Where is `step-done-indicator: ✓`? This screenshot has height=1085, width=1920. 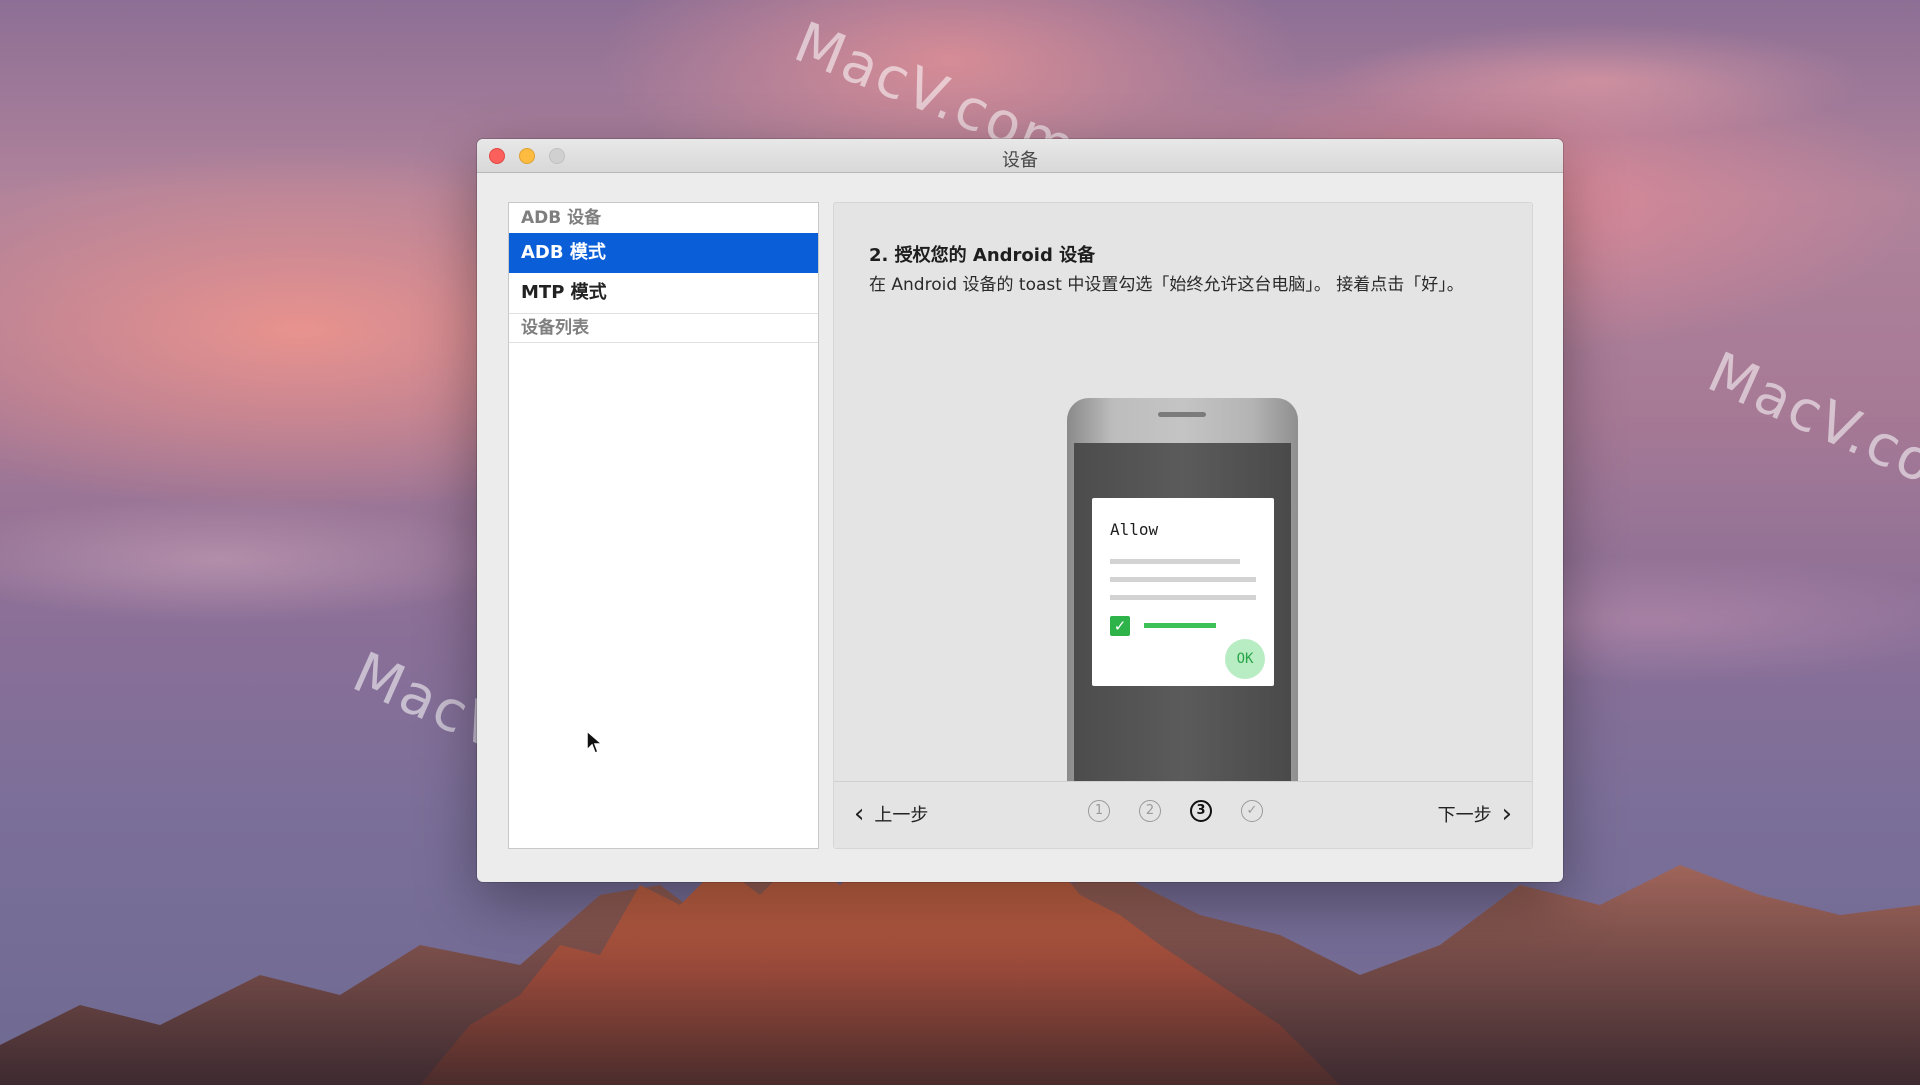 step-done-indicator: ✓ is located at coordinates (1252, 811).